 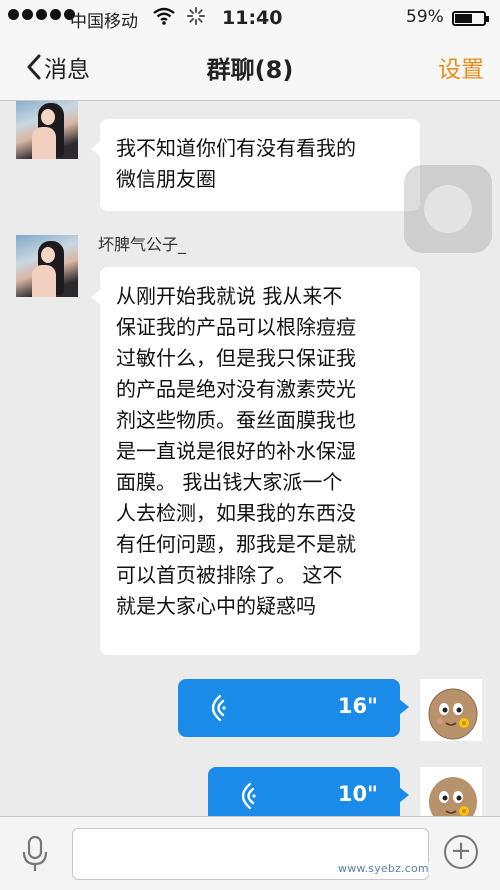 What do you see at coordinates (461, 67) in the screenshot?
I see `settings-button: 设置` at bounding box center [461, 67].